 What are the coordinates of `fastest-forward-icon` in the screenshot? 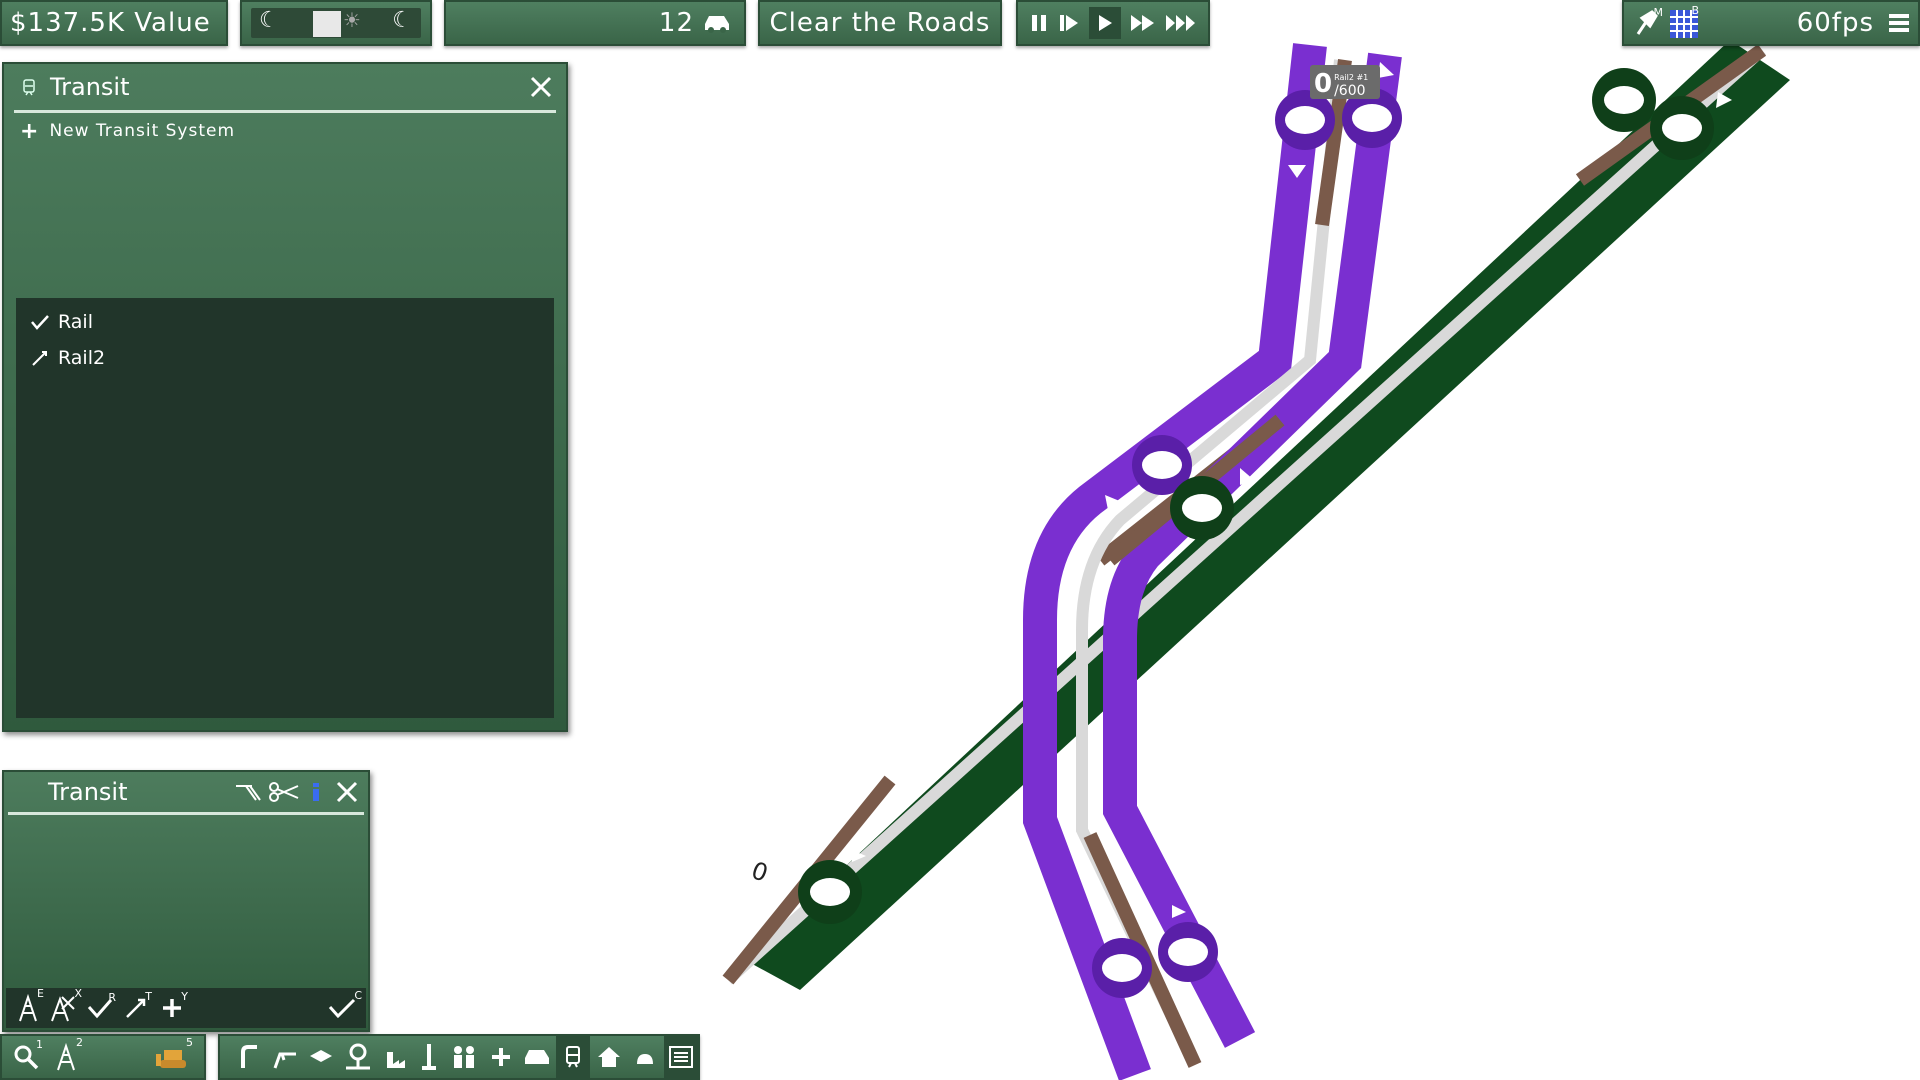 It's located at (1181, 23).